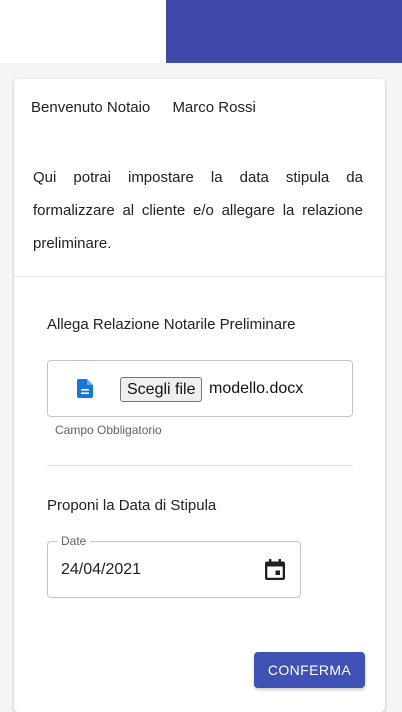 The image size is (402, 712). Describe the element at coordinates (214, 107) in the screenshot. I see `user-name: Marco Rossi` at that location.